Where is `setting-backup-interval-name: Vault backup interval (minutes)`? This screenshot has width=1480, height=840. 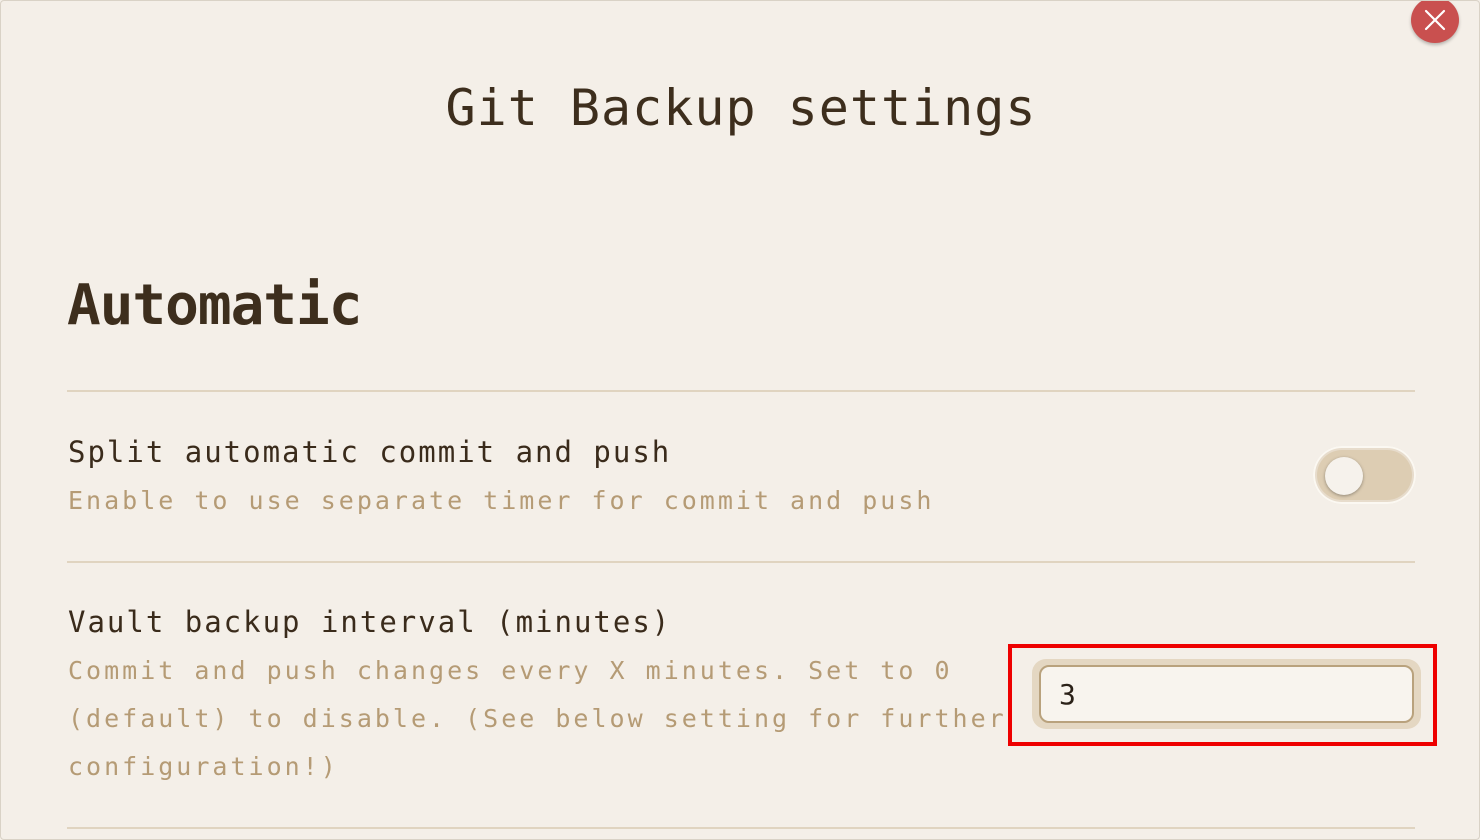
setting-backup-interval-name: Vault backup interval (minutes) is located at coordinates (370, 622).